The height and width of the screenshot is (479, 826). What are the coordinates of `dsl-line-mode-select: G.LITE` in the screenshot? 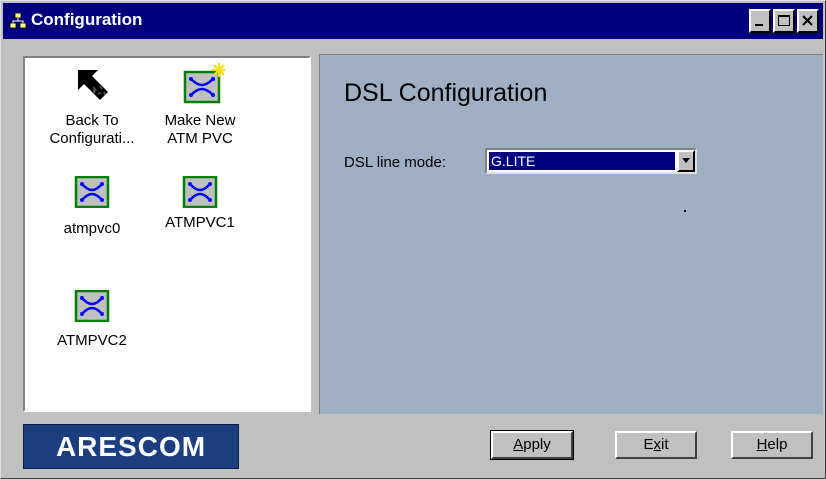 It's located at (591, 161).